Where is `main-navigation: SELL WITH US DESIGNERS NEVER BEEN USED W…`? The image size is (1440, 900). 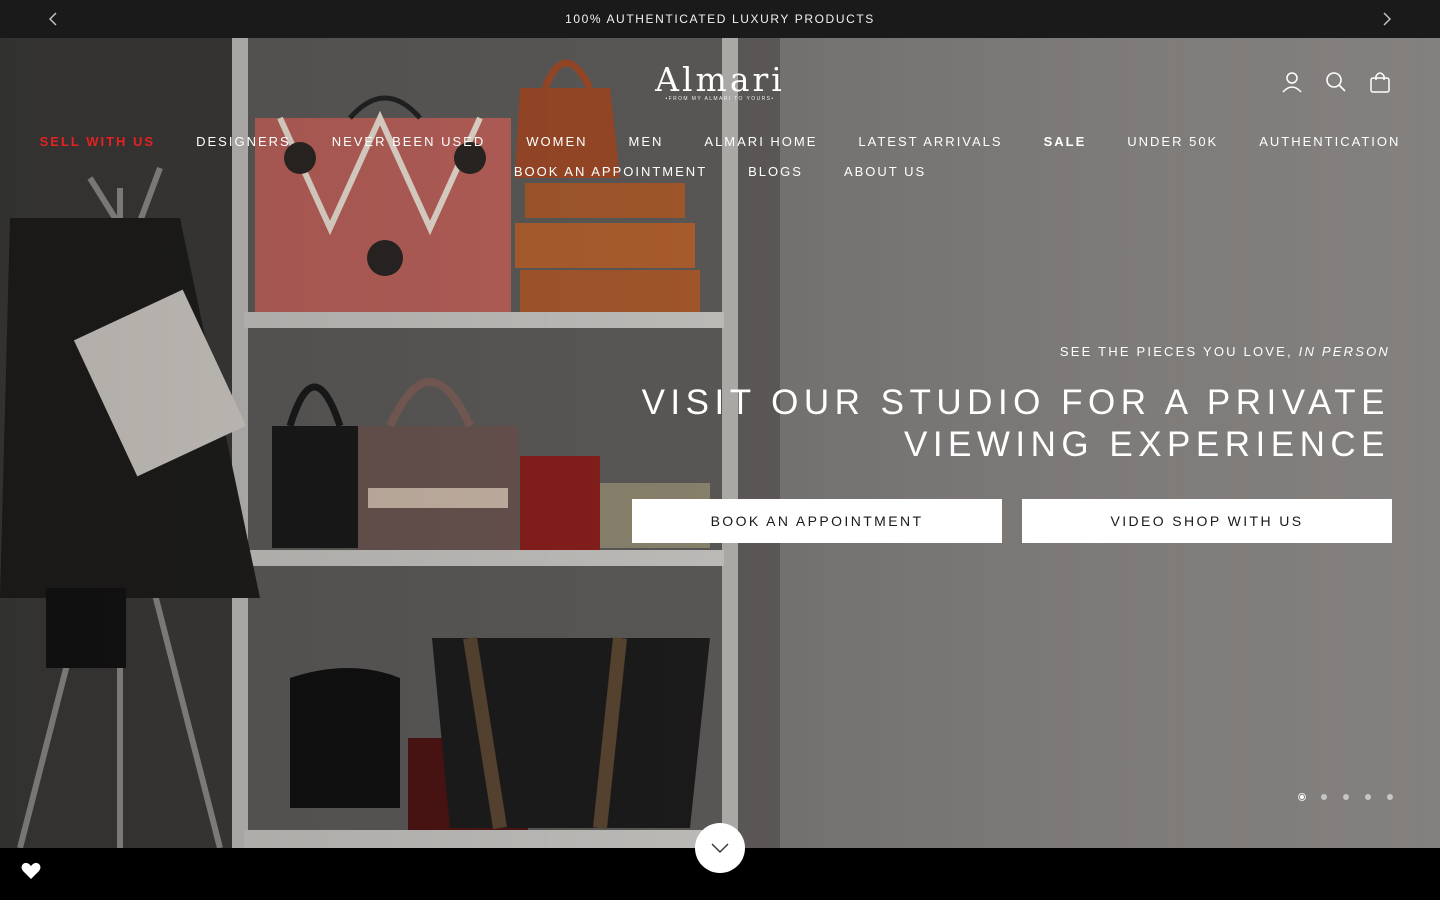 main-navigation: SELL WITH US DESIGNERS NEVER BEEN USED W… is located at coordinates (720, 156).